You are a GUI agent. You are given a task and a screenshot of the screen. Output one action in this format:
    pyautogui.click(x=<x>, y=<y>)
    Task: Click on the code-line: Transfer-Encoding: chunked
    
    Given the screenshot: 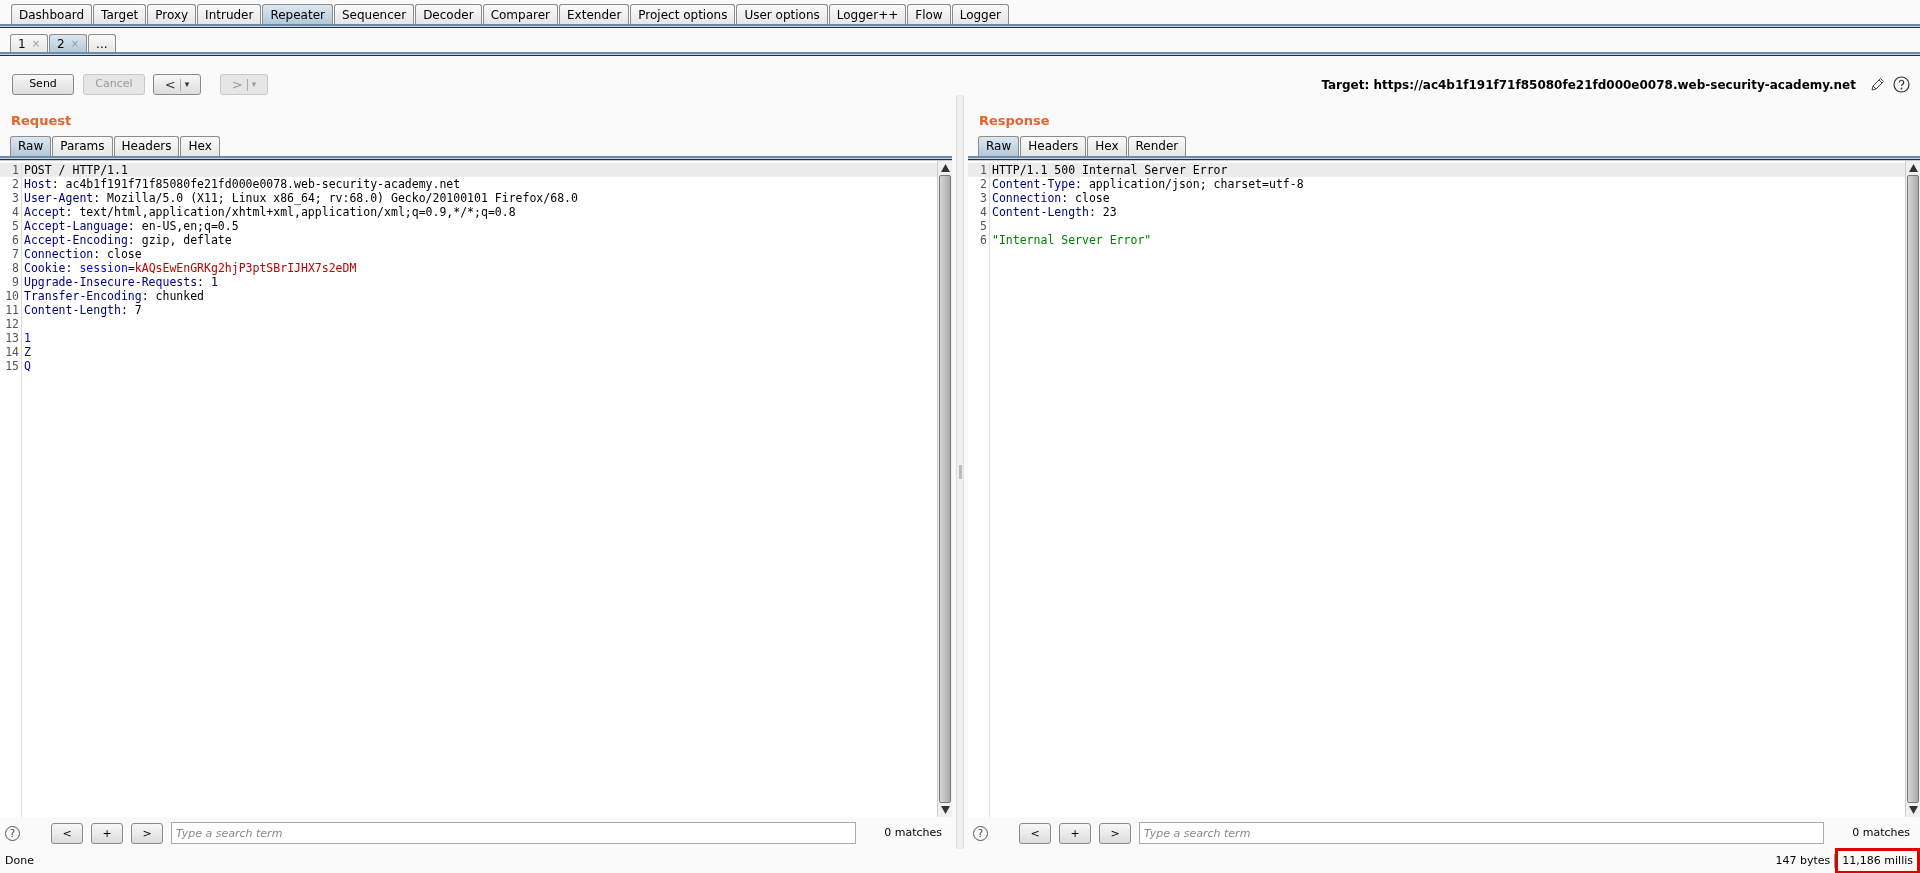 What is the action you would take?
    pyautogui.click(x=113, y=295)
    